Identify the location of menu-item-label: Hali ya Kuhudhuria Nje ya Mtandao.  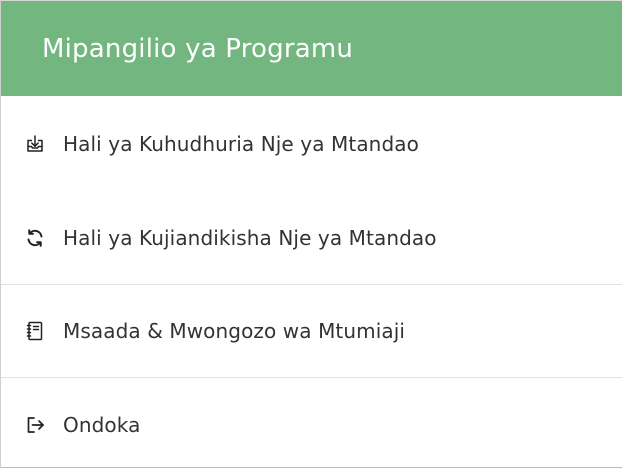
(241, 144).